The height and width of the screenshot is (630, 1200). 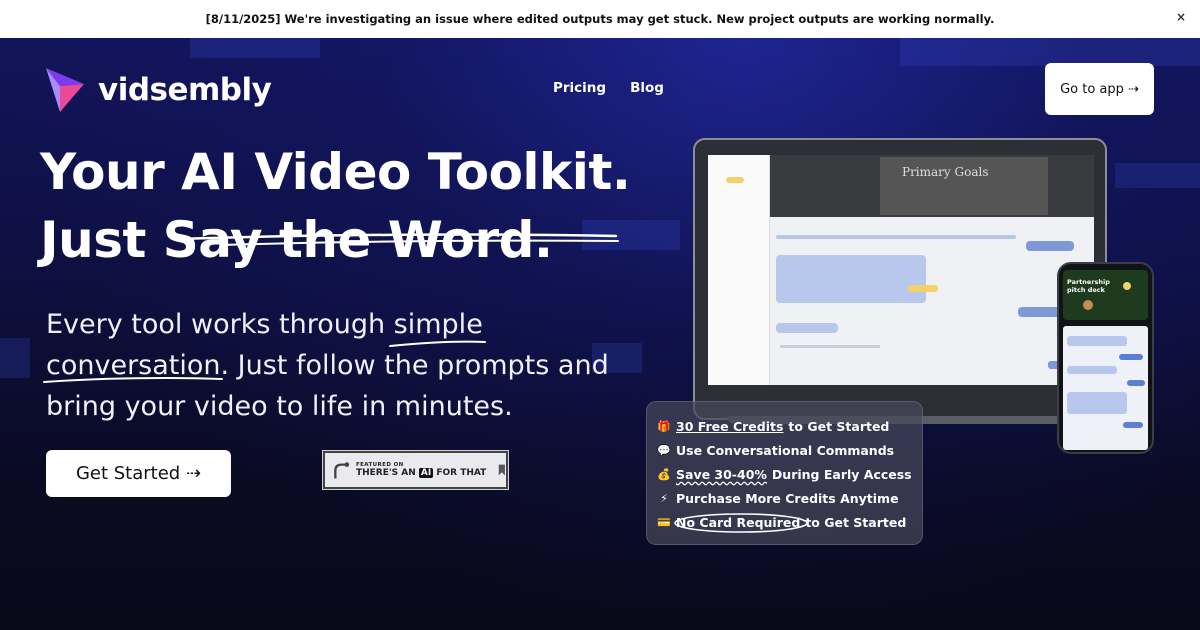 What do you see at coordinates (342, 470) in the screenshot?
I see `robot-arm-icon` at bounding box center [342, 470].